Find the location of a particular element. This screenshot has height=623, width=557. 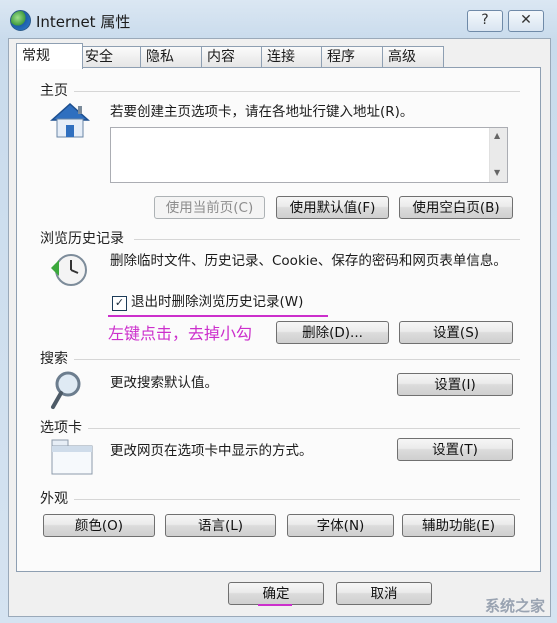

use-blank-button: 使用空白页(B) is located at coordinates (456, 207).